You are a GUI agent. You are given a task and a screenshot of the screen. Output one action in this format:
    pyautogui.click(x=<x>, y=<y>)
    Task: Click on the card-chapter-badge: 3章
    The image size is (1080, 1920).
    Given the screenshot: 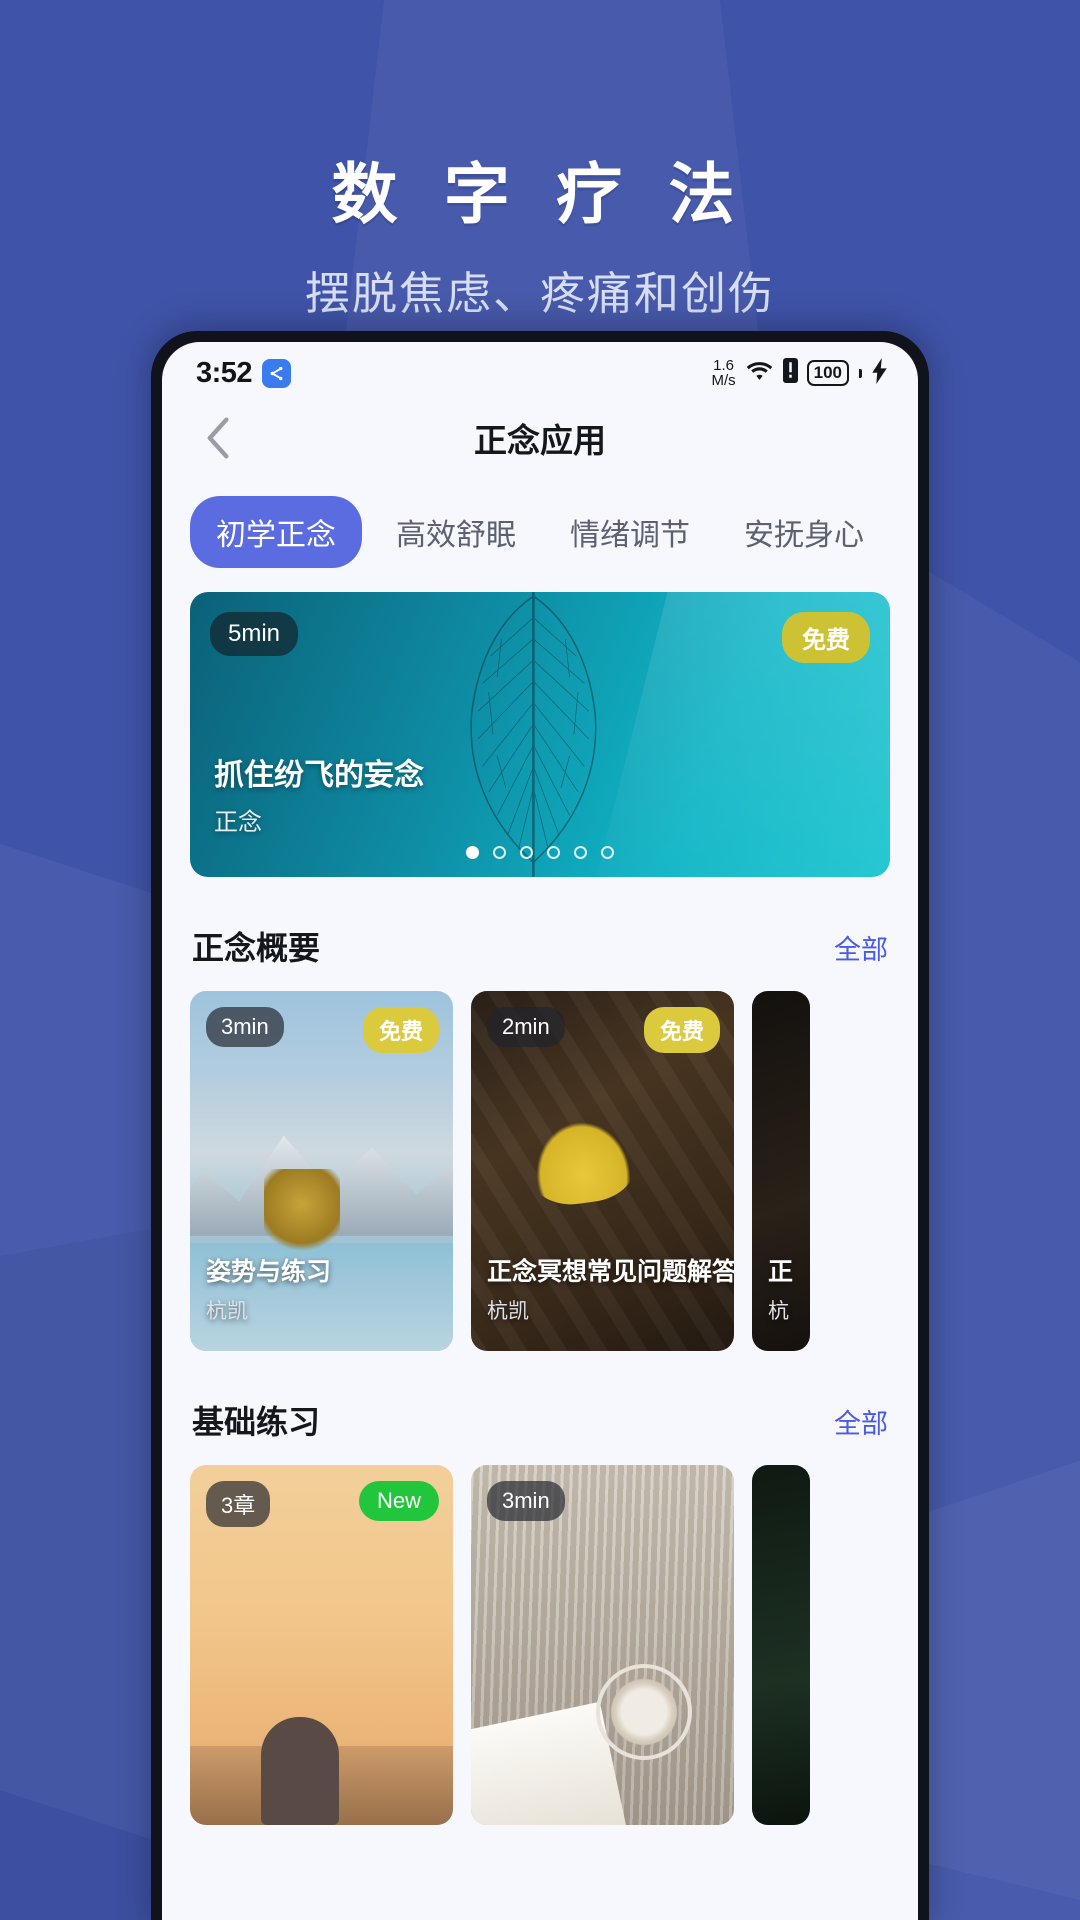 What is the action you would take?
    pyautogui.click(x=238, y=1504)
    